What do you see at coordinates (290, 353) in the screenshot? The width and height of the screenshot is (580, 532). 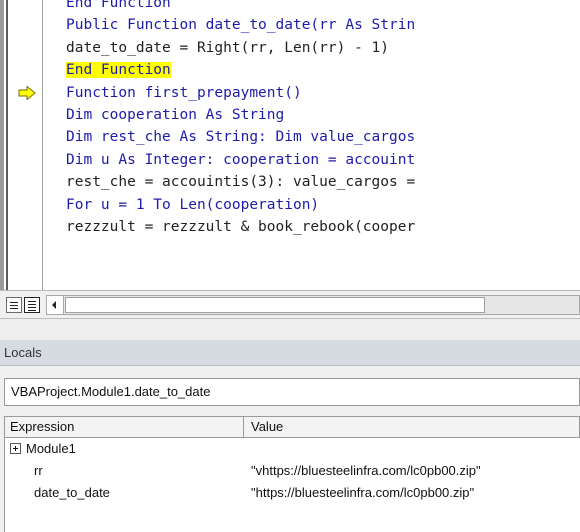 I see `locals-title: Locals` at bounding box center [290, 353].